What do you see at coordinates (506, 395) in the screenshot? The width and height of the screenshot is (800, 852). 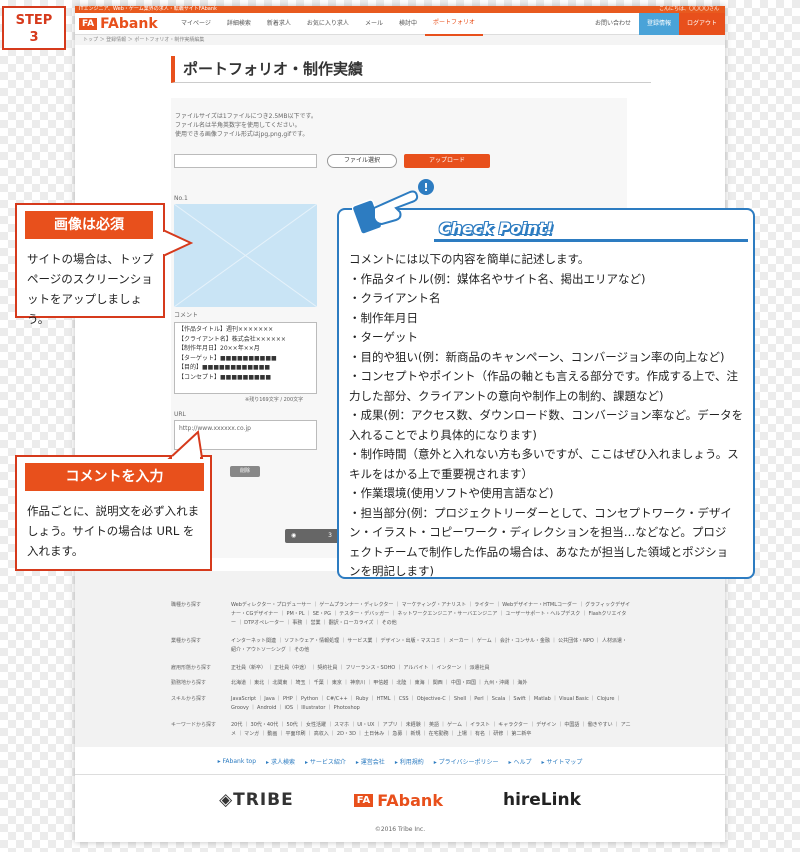 I see `check-point-line: 力した部分、クライアントの意向や制作上の制約、課題など)` at bounding box center [506, 395].